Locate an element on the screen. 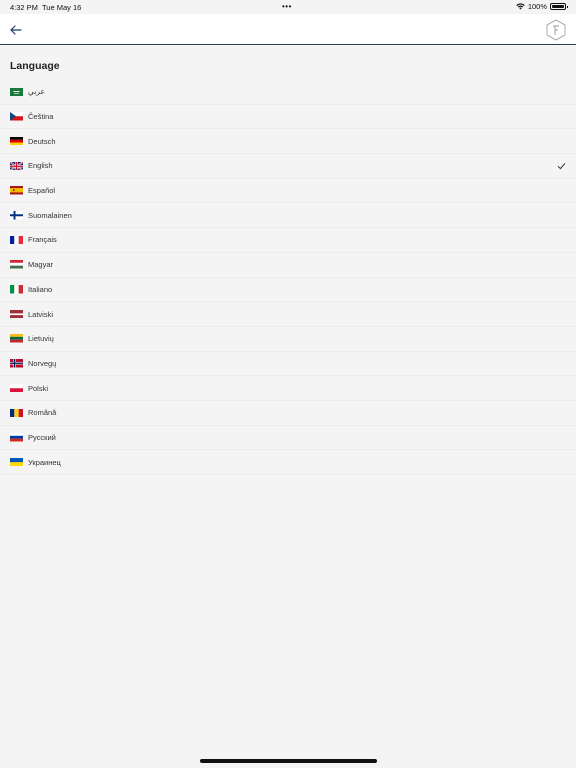  flag-lt-icon is located at coordinates (16, 338).